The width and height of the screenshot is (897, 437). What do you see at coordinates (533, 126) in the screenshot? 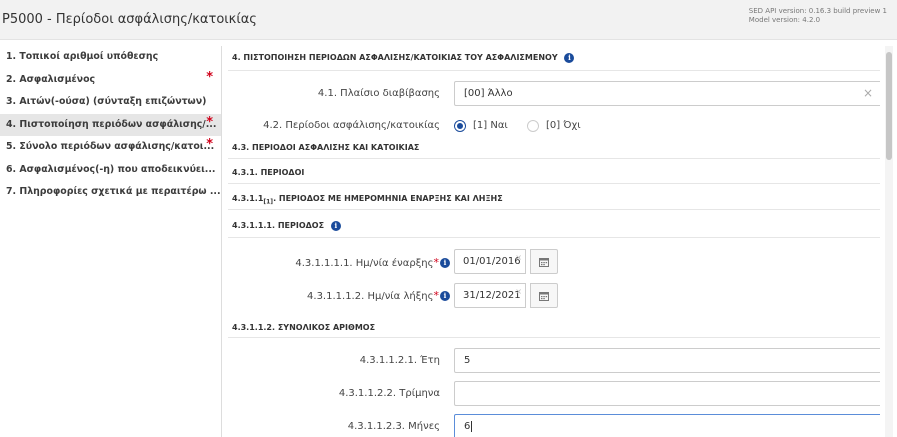
I see `radio-no` at bounding box center [533, 126].